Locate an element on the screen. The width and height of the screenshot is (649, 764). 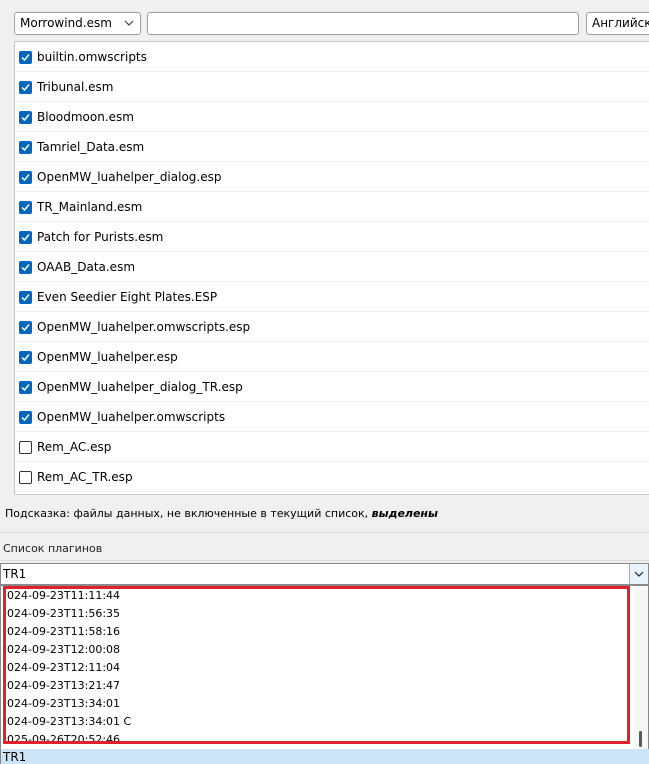
dropdown-option: 024-09-23T12:00:08 is located at coordinates (63, 649).